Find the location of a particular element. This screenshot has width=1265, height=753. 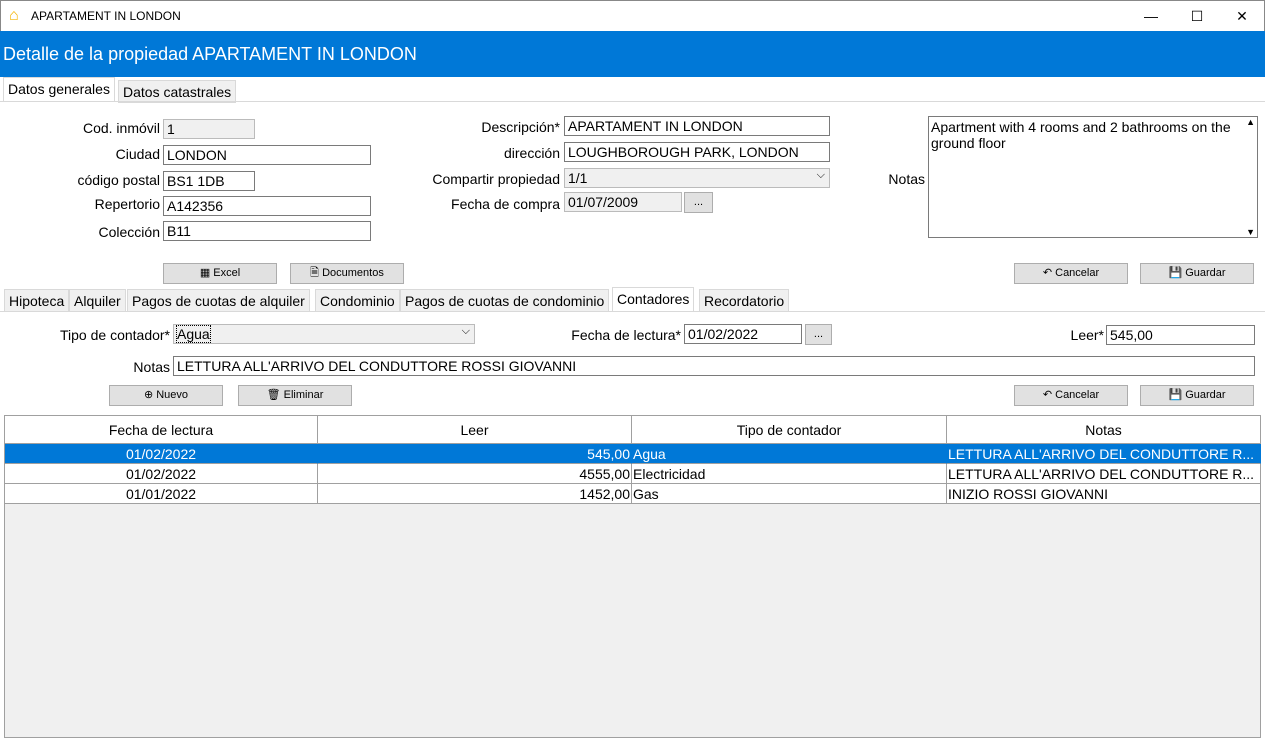

fecha-lectura-label: Fecha de lectura* is located at coordinates (626, 335).